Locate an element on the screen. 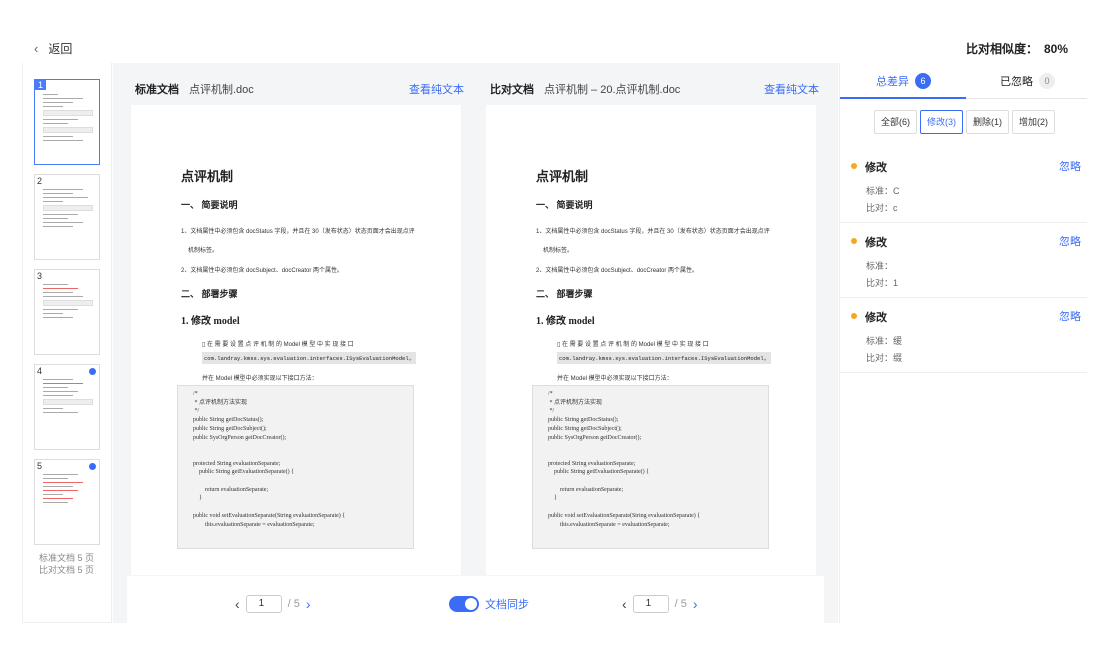  standard-pager: ‹ 1 / 5 › is located at coordinates (273, 604).